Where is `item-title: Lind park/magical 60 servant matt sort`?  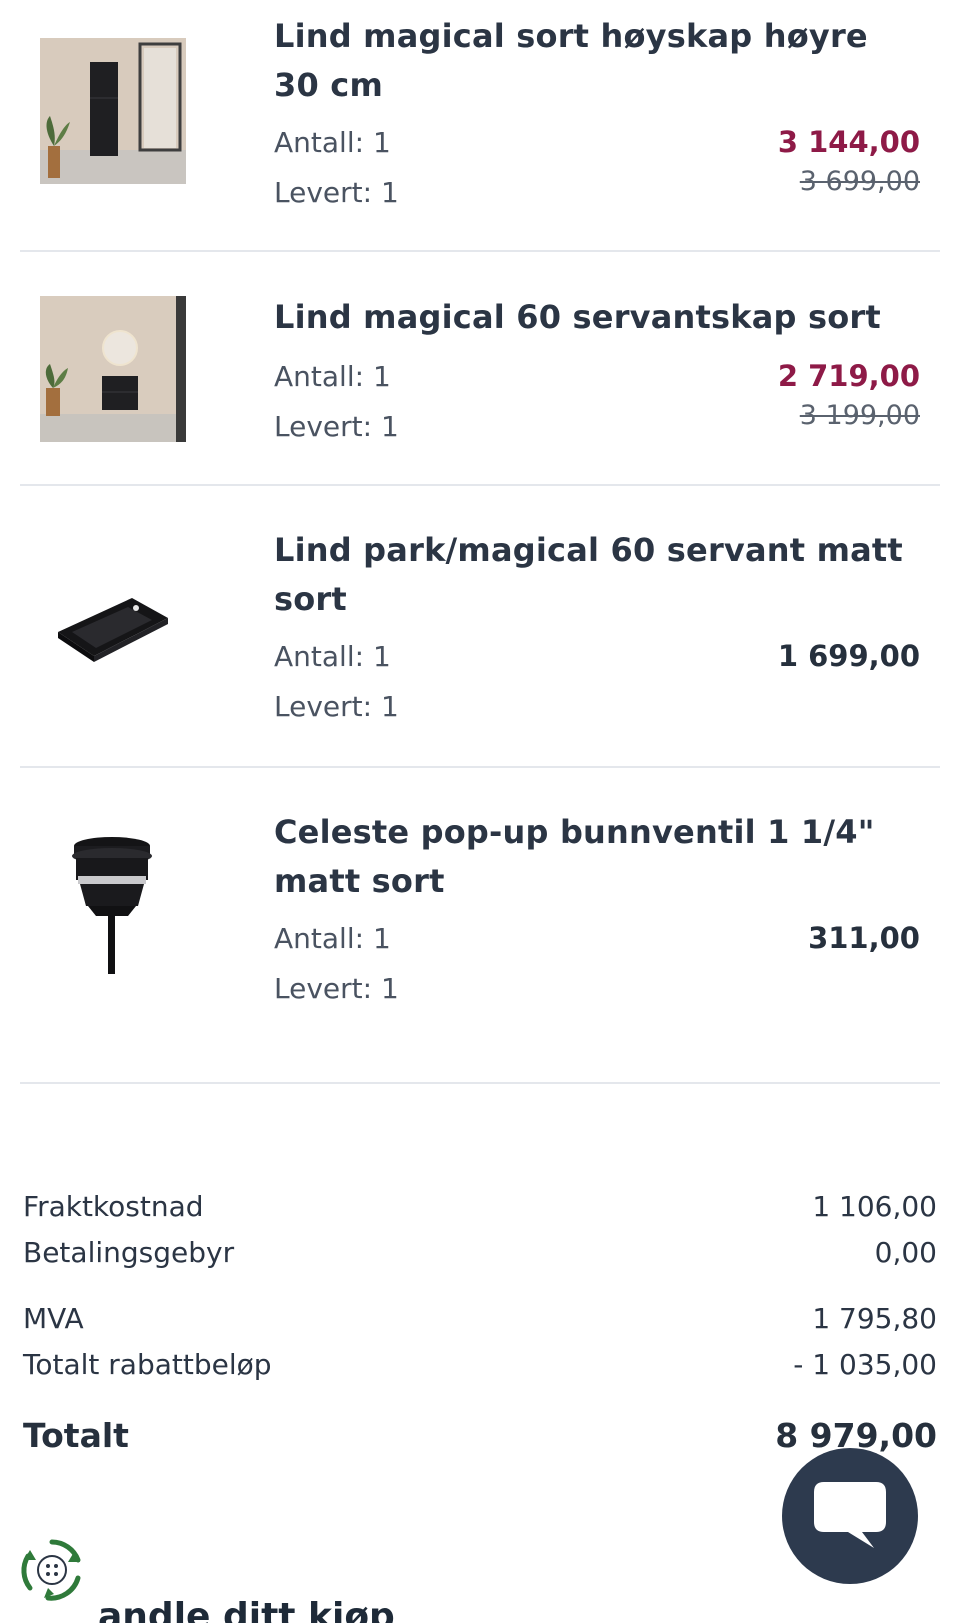 item-title: Lind park/magical 60 servant matt sort is located at coordinates (594, 575).